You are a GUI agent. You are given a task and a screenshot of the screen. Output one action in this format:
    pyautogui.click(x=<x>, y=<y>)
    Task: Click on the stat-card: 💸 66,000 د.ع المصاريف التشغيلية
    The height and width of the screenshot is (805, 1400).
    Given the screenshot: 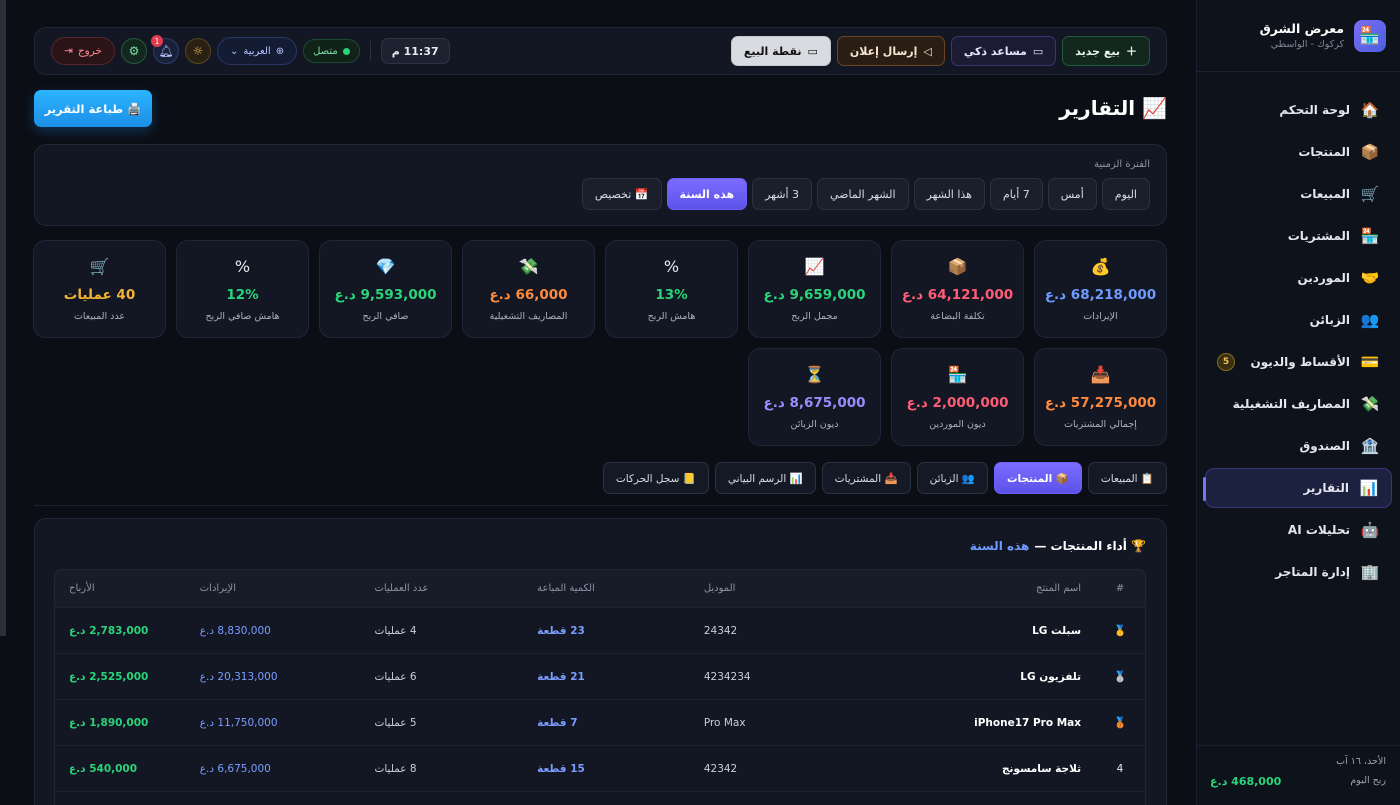 What is the action you would take?
    pyautogui.click(x=528, y=289)
    